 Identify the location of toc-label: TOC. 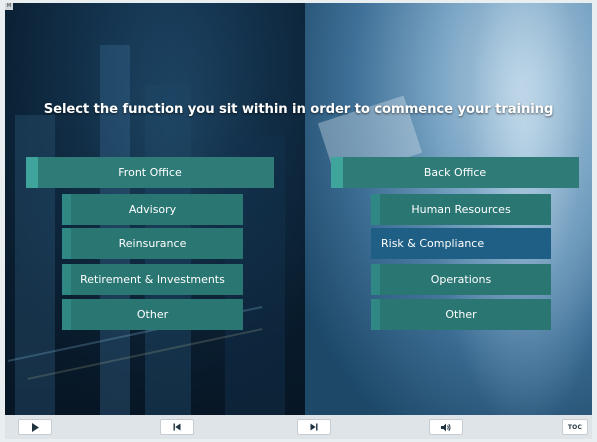
(575, 427).